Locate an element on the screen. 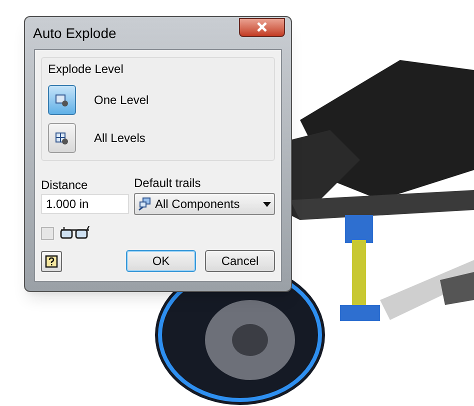 Image resolution: width=474 pixels, height=406 pixels. caret-icon is located at coordinates (267, 204).